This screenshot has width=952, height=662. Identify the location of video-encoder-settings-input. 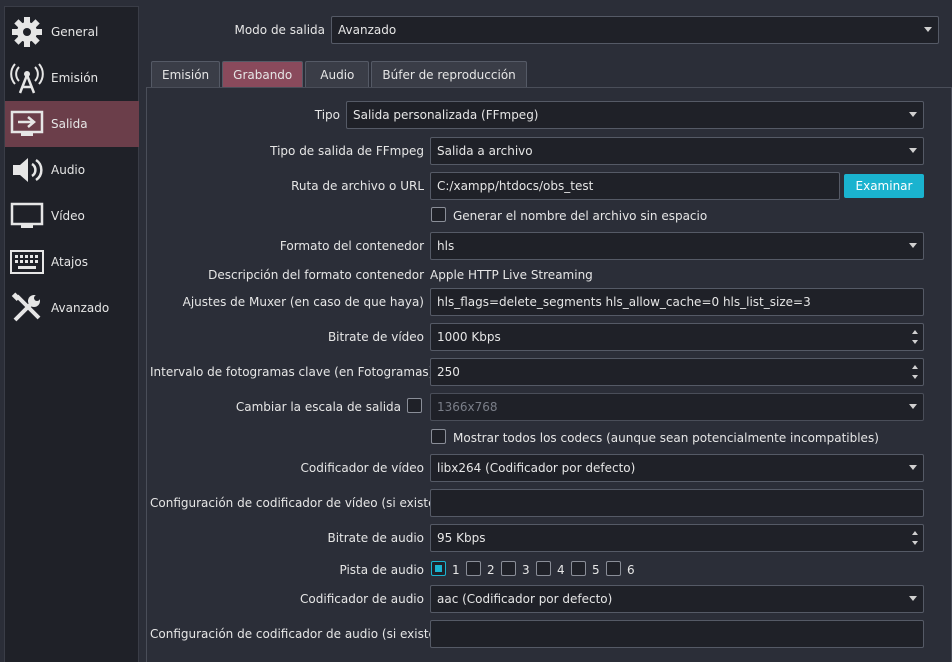
(677, 503).